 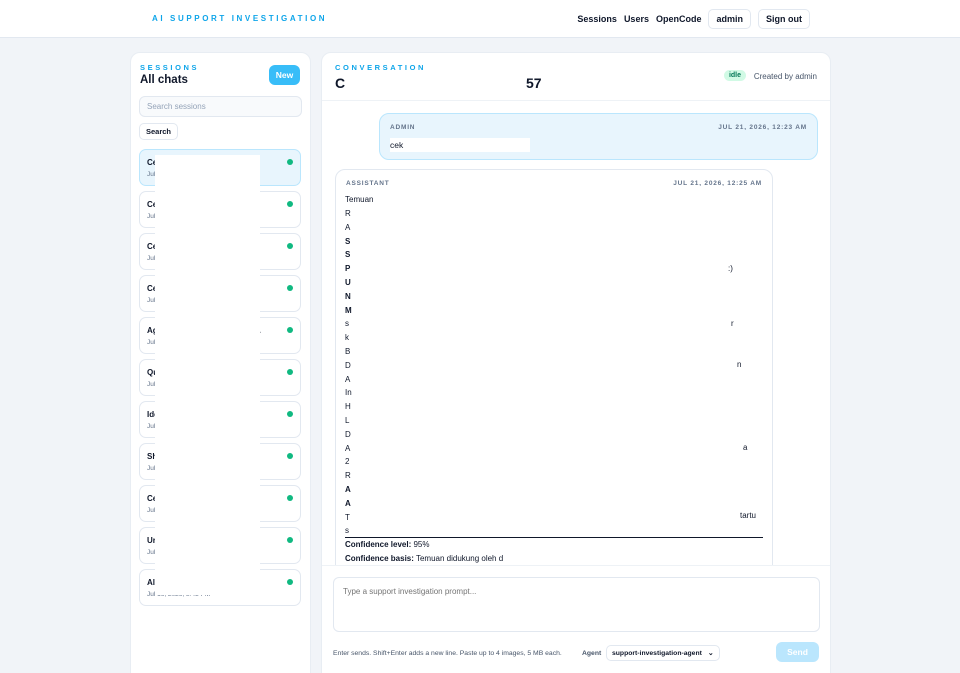 What do you see at coordinates (348, 282) in the screenshot?
I see `message-line: U` at bounding box center [348, 282].